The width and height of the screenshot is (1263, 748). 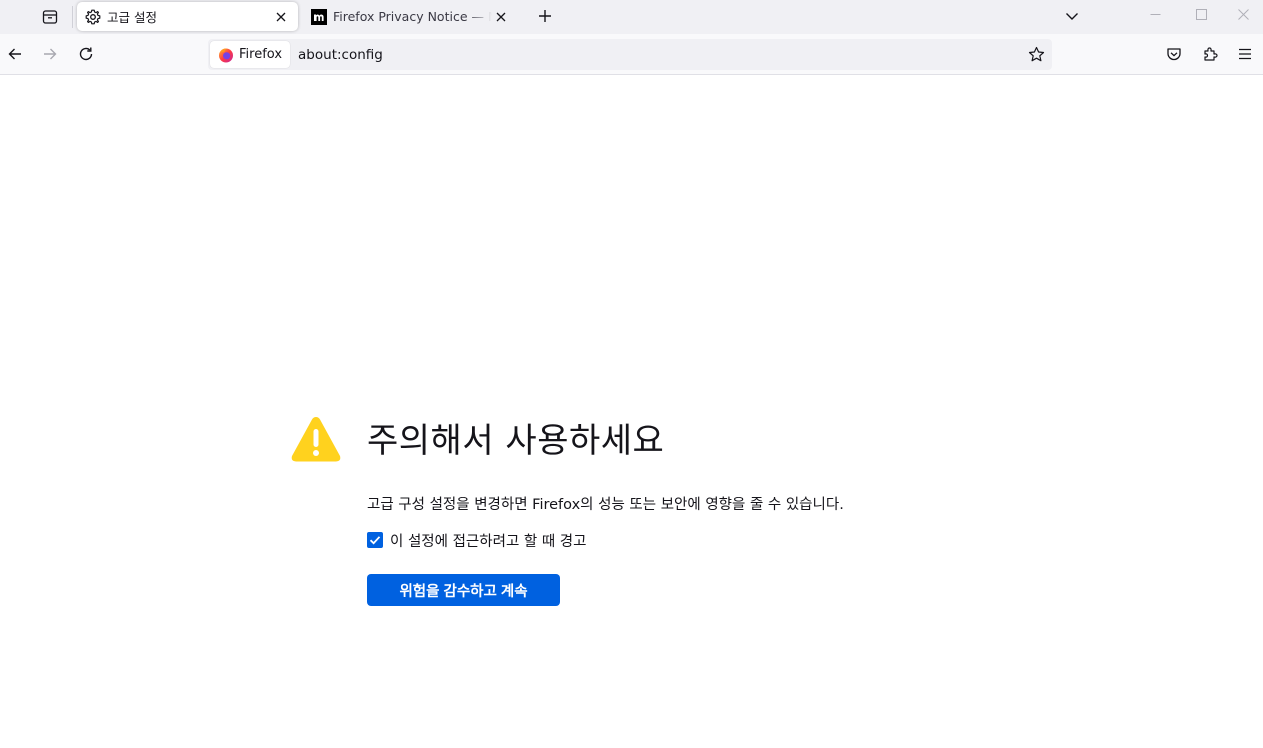 I want to click on tab-title: 고급 설정, so click(x=132, y=17).